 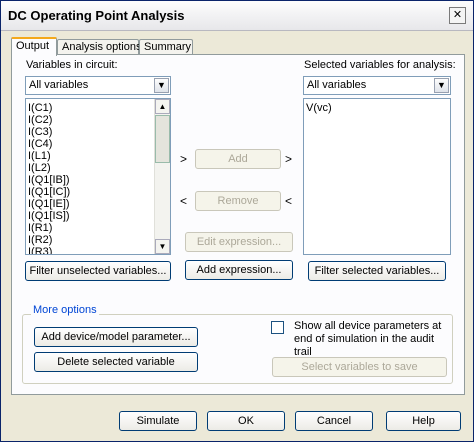 I want to click on help-button: Help, so click(x=423, y=421).